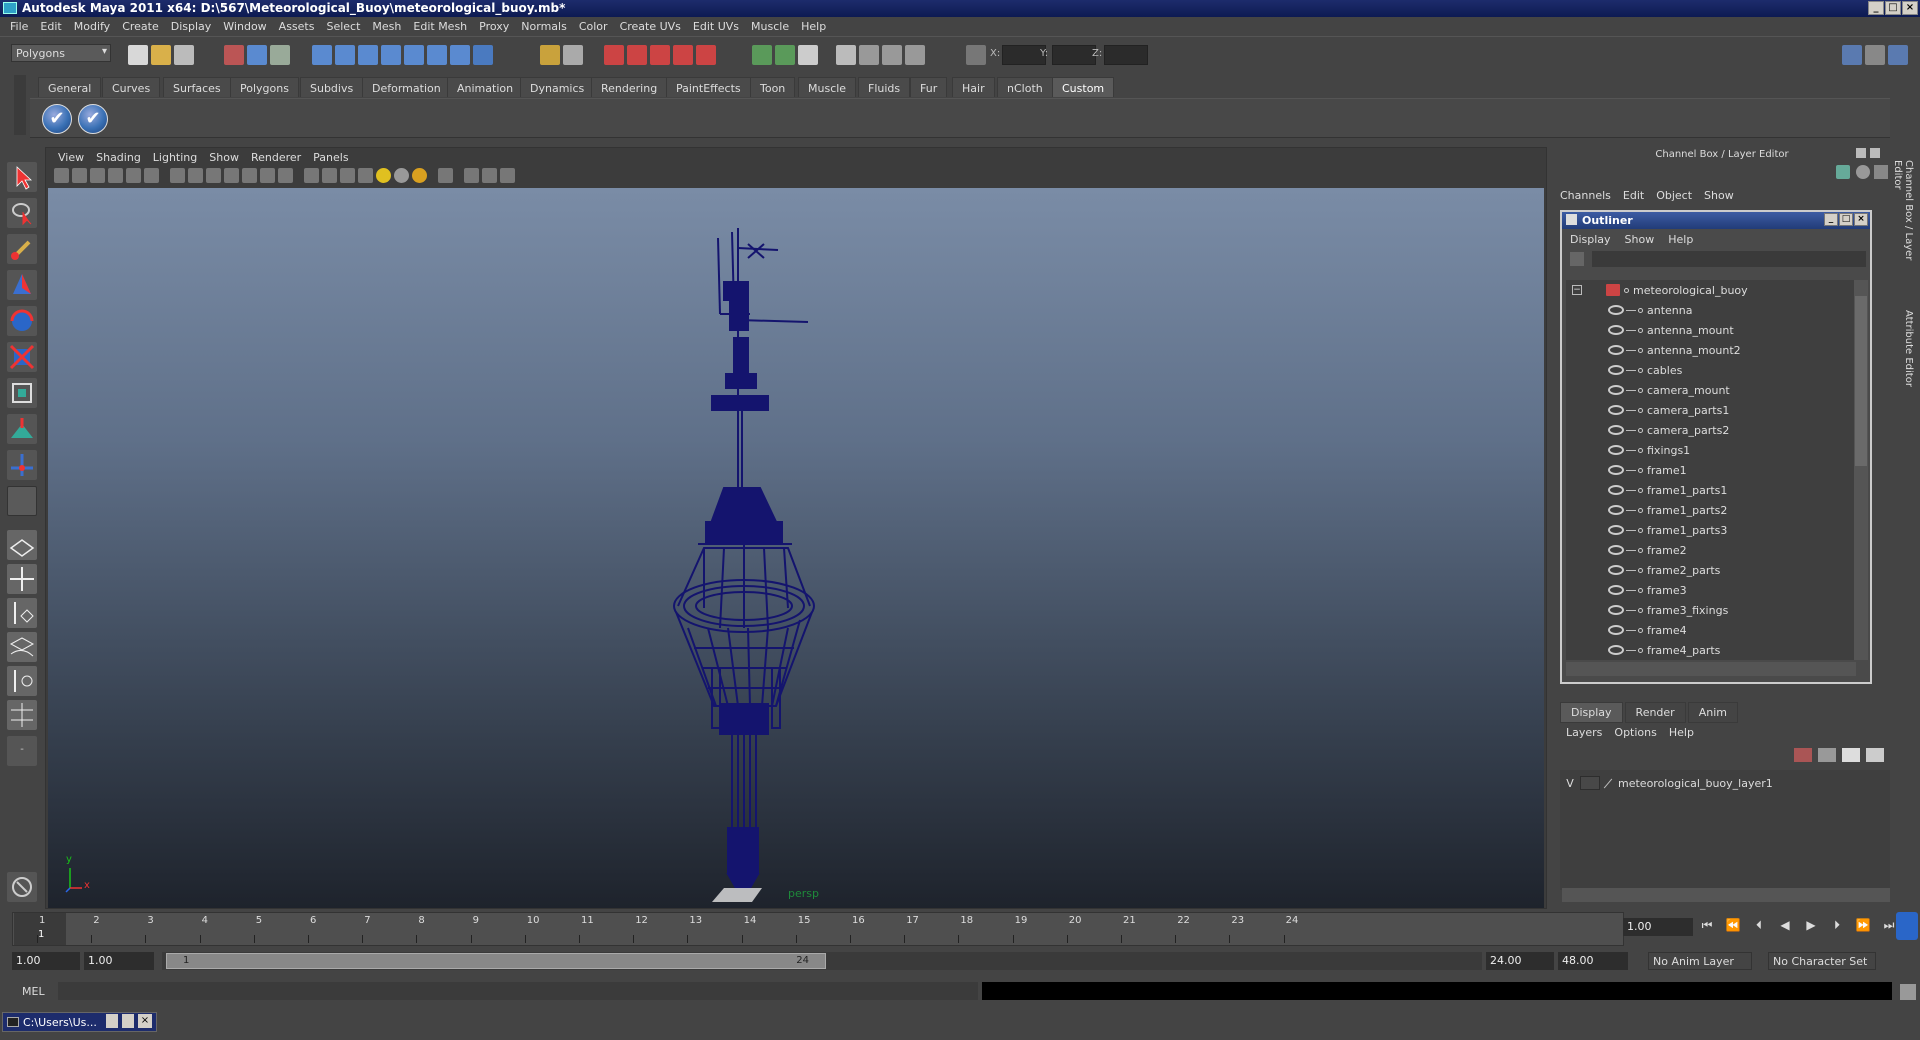  Describe the element at coordinates (213, 175) in the screenshot. I see `resolution-gate-icon` at that location.